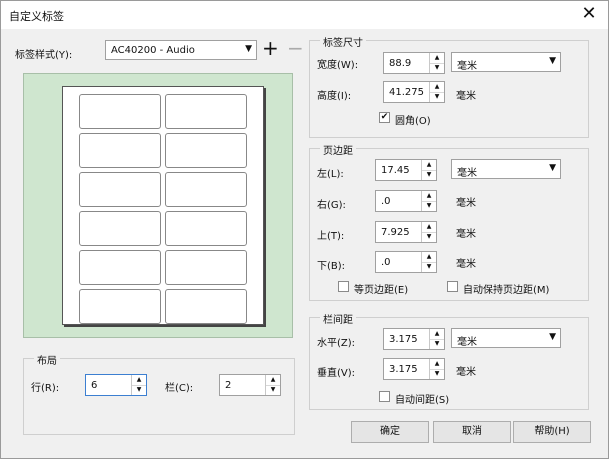 This screenshot has height=459, width=609. Describe the element at coordinates (429, 206) in the screenshot. I see `right-down-icon: ▼` at that location.